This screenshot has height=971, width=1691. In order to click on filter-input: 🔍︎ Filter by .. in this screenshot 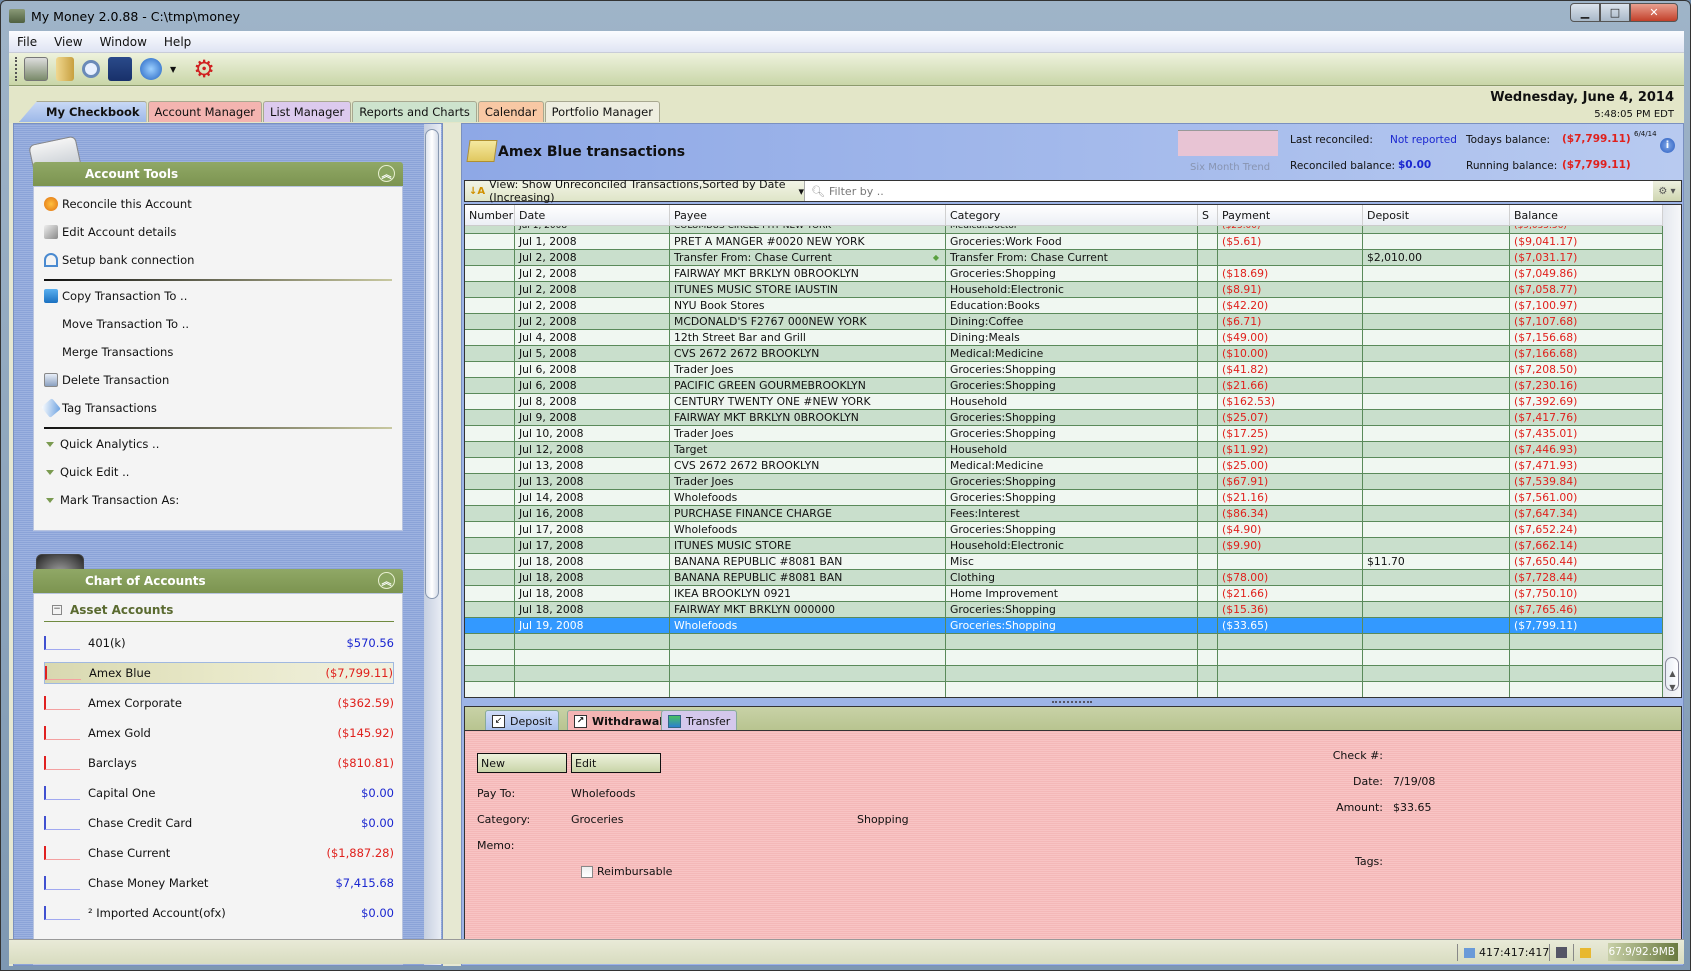, I will do `click(1229, 191)`.